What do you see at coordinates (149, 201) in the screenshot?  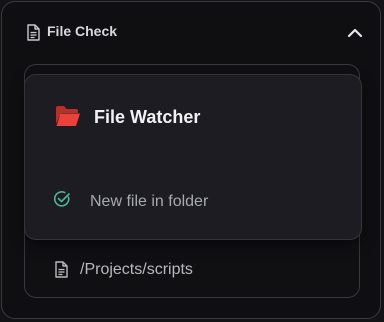 I see `trigger-label: New file in folder` at bounding box center [149, 201].